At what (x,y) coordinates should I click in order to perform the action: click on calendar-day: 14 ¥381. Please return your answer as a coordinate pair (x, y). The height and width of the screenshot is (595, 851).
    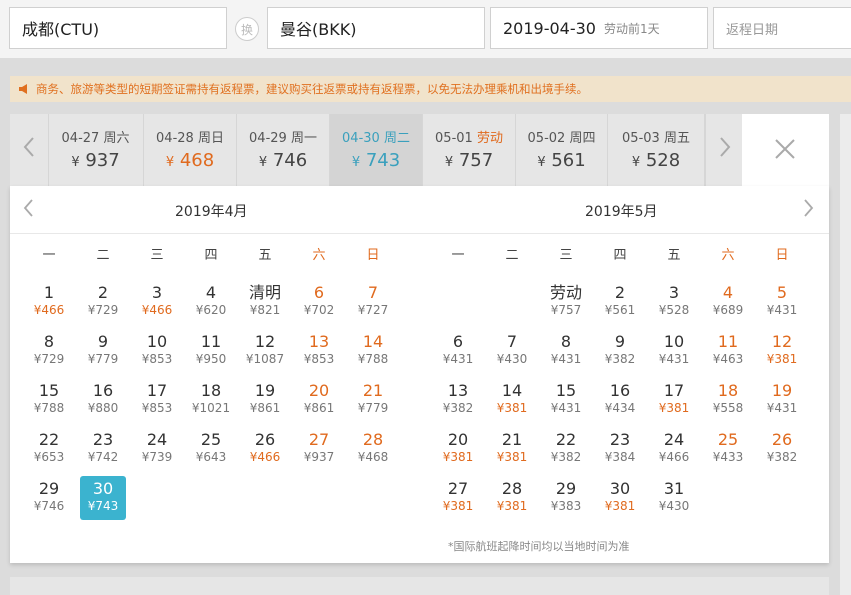
    Looking at the image, I should click on (512, 400).